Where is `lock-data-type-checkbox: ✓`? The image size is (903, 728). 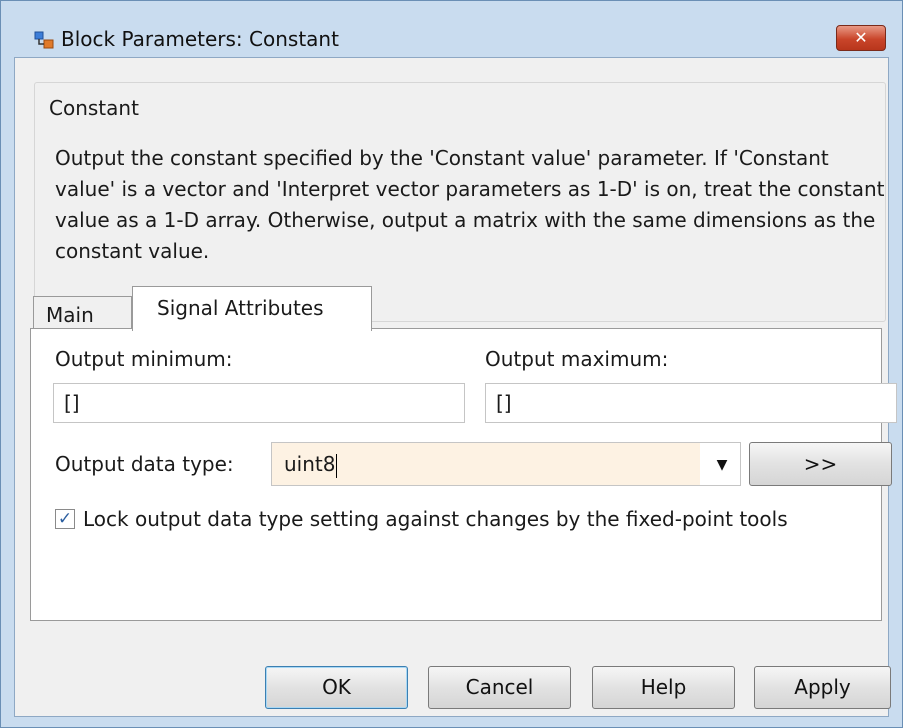 lock-data-type-checkbox: ✓ is located at coordinates (65, 519).